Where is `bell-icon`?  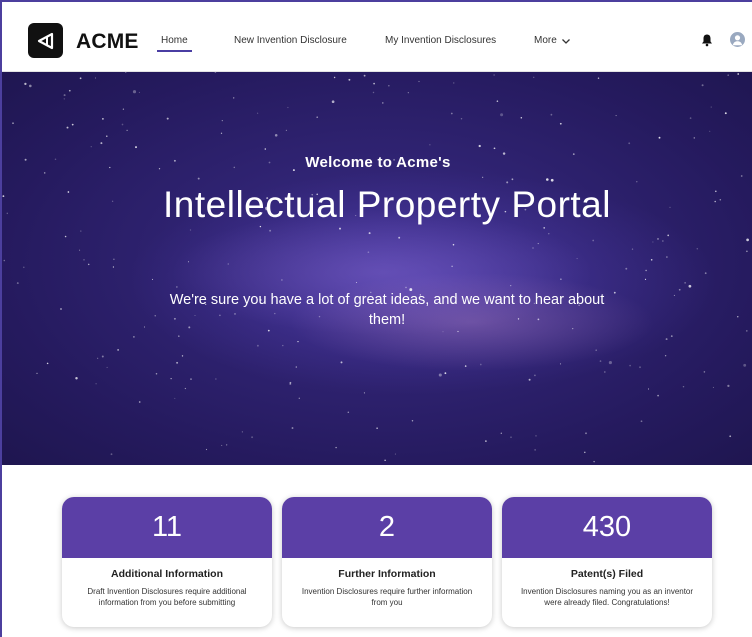
bell-icon is located at coordinates (707, 40).